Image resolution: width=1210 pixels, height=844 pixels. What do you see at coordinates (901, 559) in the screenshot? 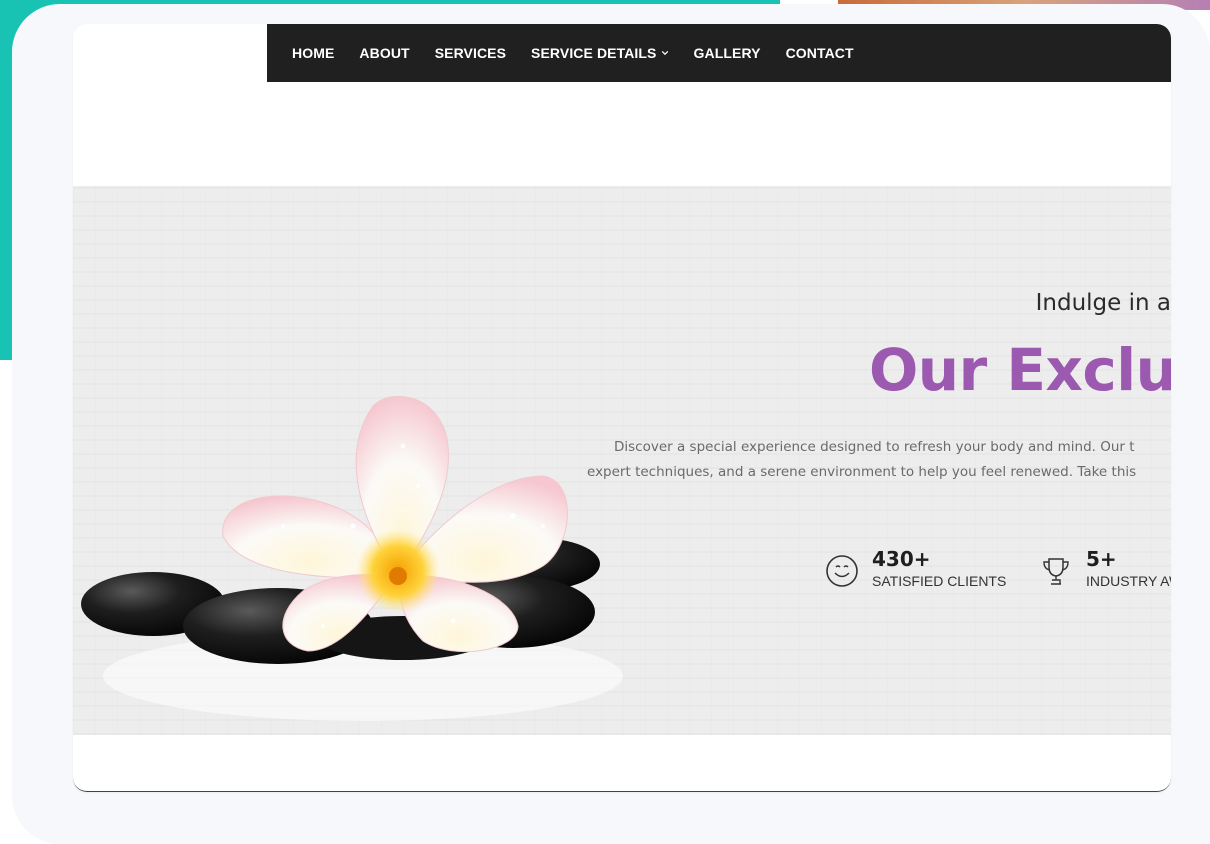
I see `stat-value: 430+` at bounding box center [901, 559].